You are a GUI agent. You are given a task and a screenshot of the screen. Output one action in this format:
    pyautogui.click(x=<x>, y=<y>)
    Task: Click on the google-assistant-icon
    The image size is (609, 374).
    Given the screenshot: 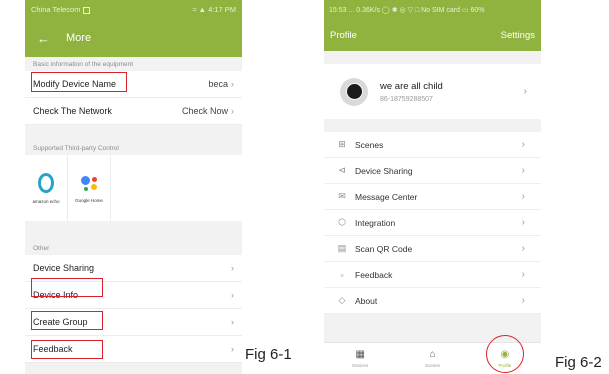 What is the action you would take?
    pyautogui.click(x=89, y=183)
    